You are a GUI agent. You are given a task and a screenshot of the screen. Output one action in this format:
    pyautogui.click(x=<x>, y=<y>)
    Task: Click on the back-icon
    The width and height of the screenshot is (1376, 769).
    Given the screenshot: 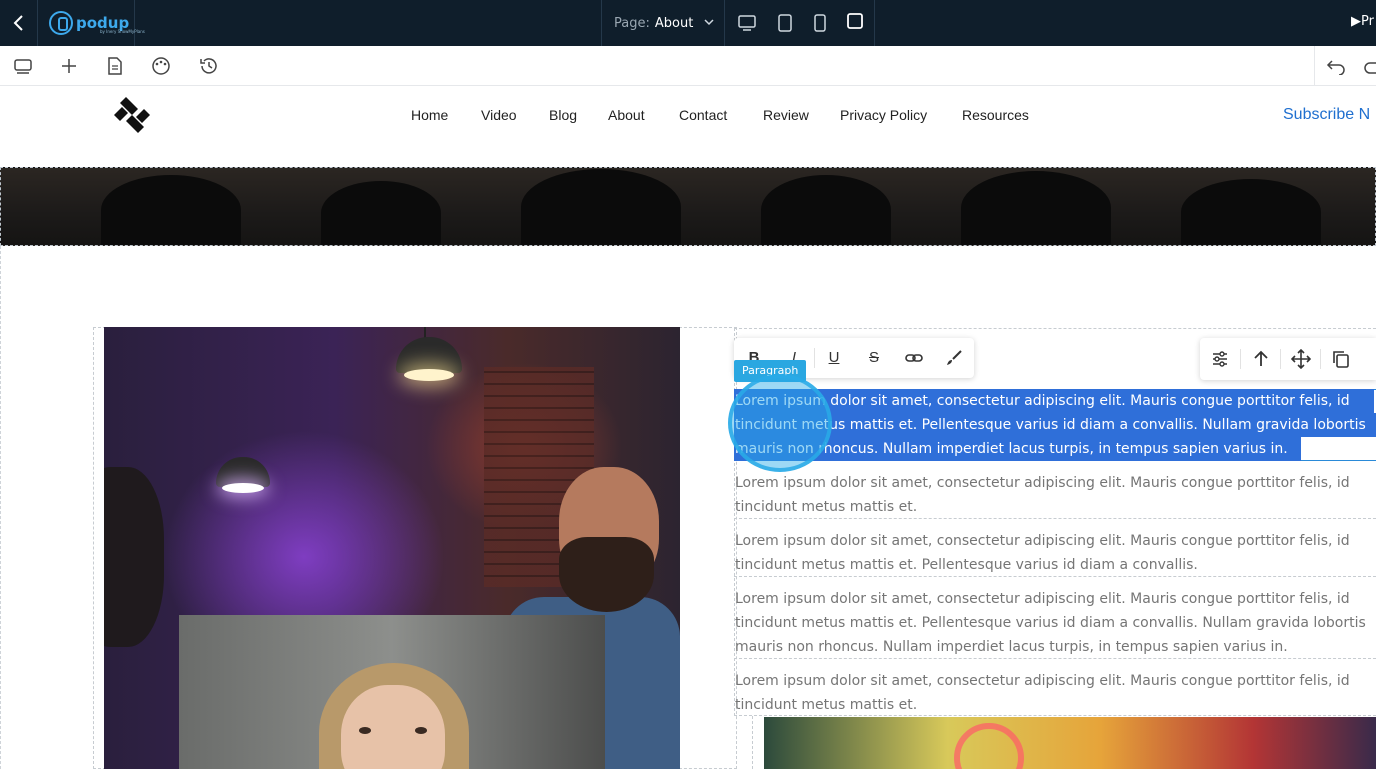 What is the action you would take?
    pyautogui.click(x=18, y=23)
    